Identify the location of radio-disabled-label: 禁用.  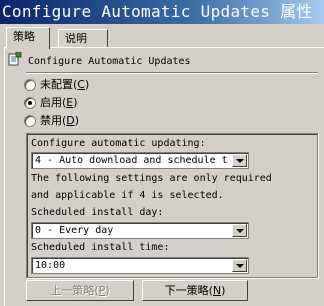
(51, 120).